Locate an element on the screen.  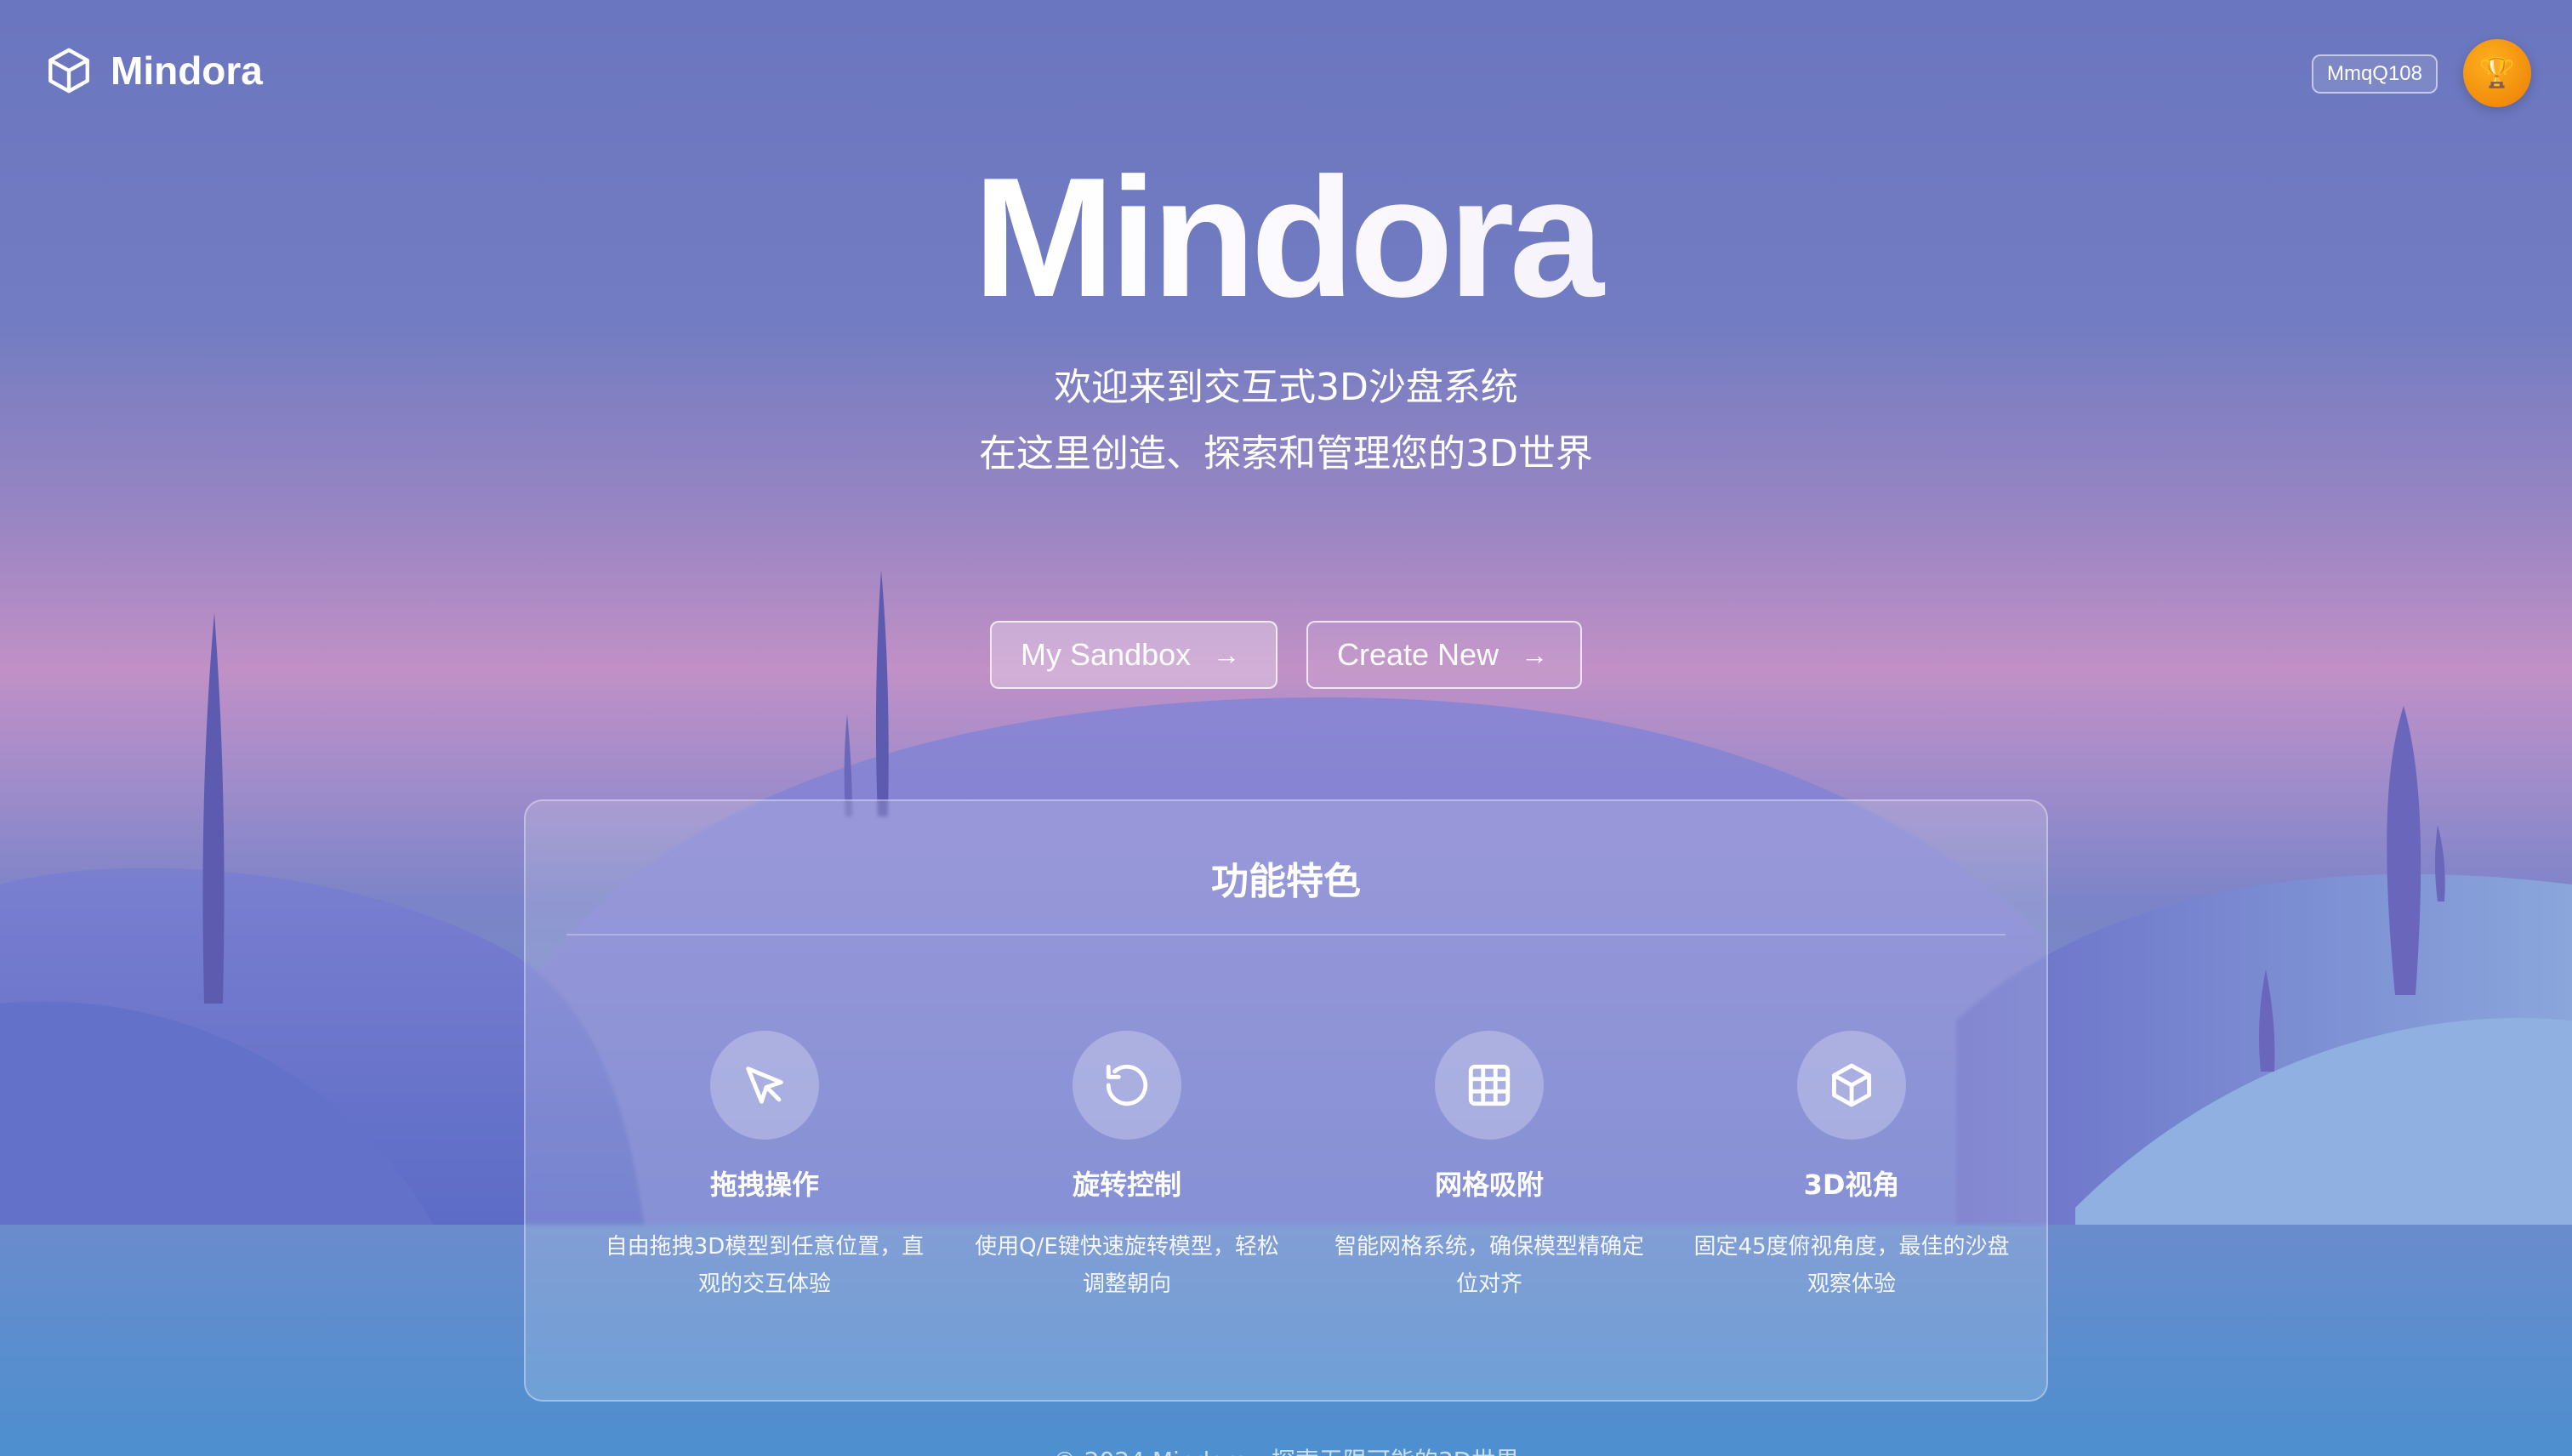
hero-title: Mindora is located at coordinates (1286, 238).